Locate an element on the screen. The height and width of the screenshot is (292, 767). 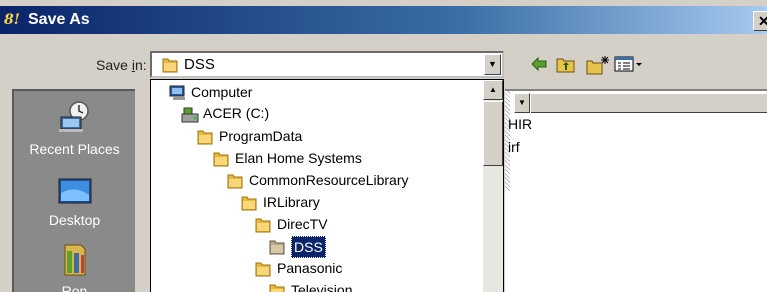
column-header-bar is located at coordinates (649, 103).